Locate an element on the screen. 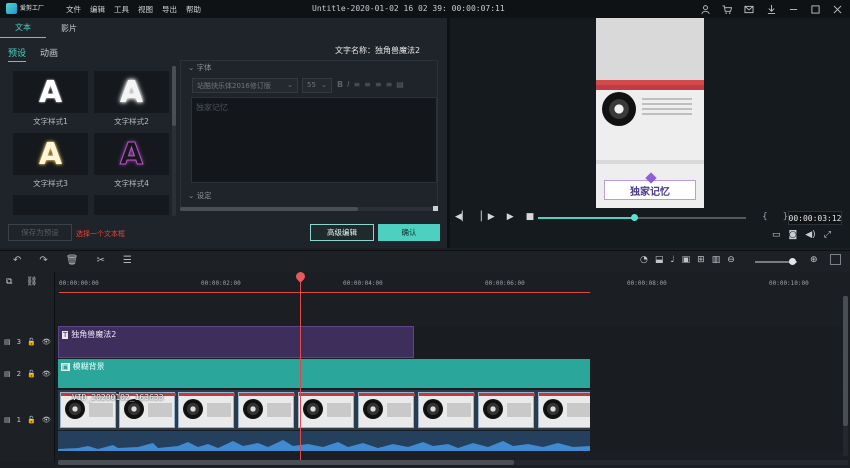 This screenshot has height=468, width=850. undo-icon: ↶ is located at coordinates (17, 260).